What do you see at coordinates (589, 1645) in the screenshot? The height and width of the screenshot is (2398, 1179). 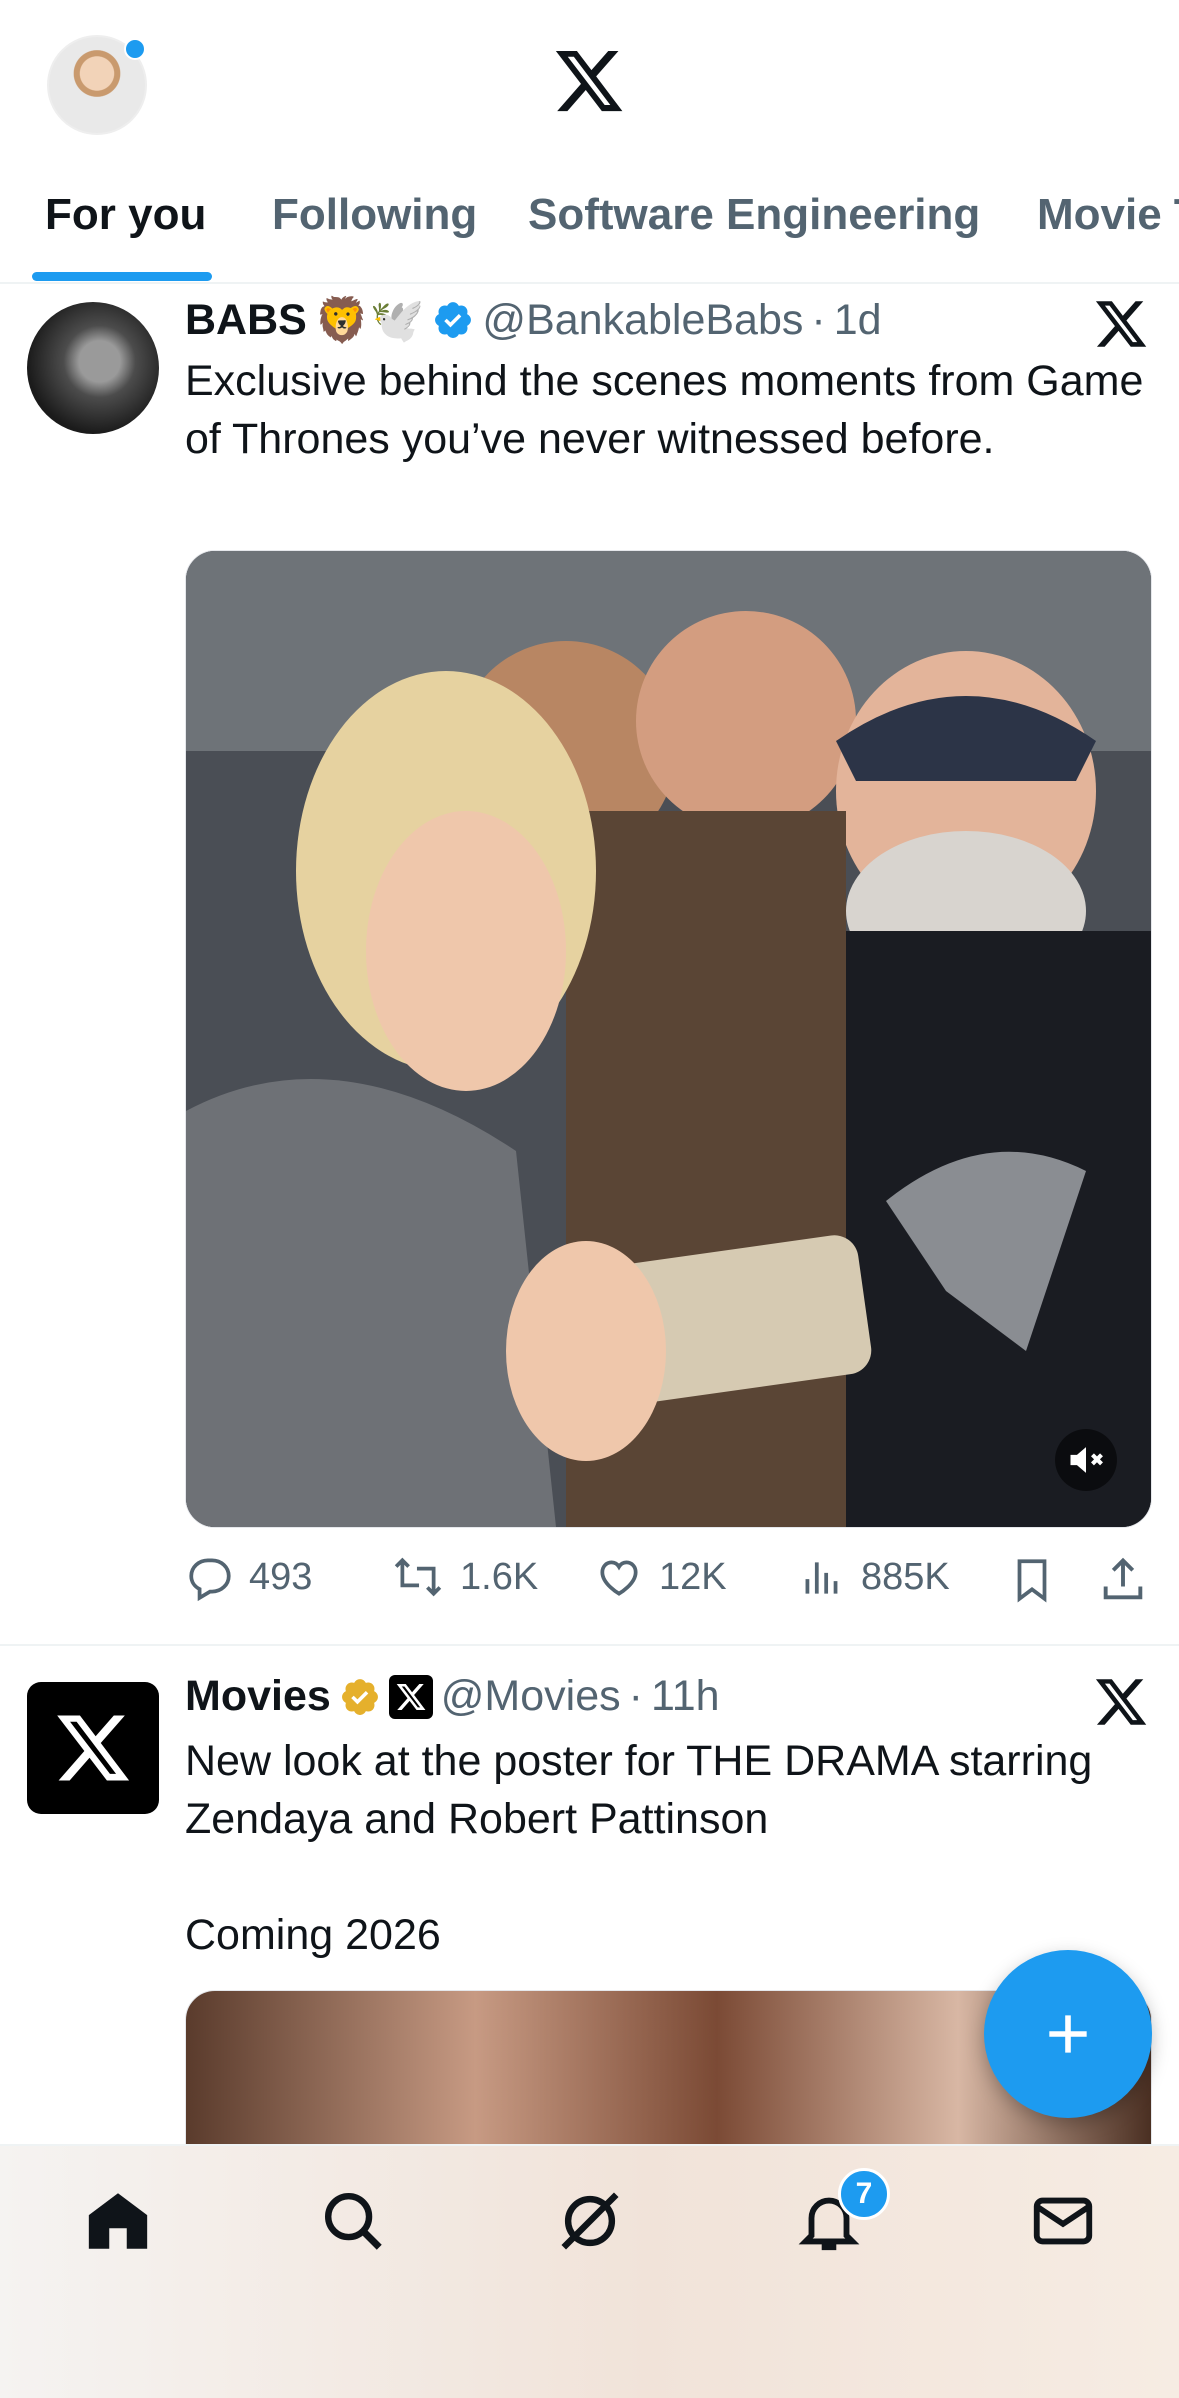 I see `post-divider` at bounding box center [589, 1645].